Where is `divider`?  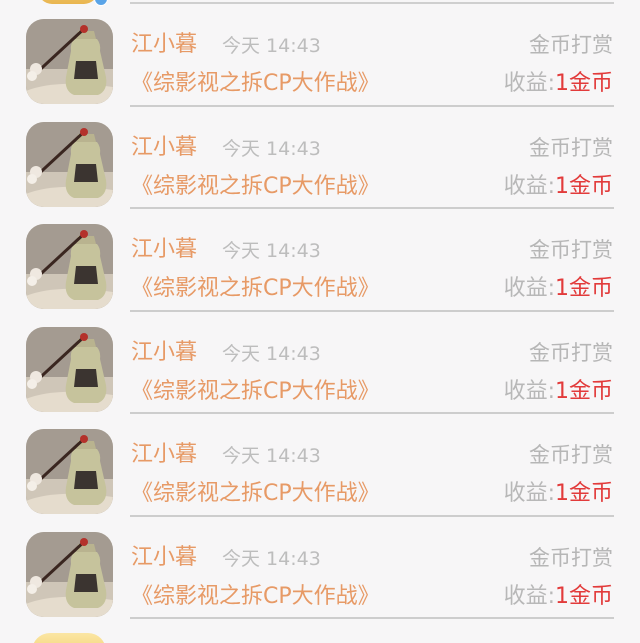 divider is located at coordinates (372, 618).